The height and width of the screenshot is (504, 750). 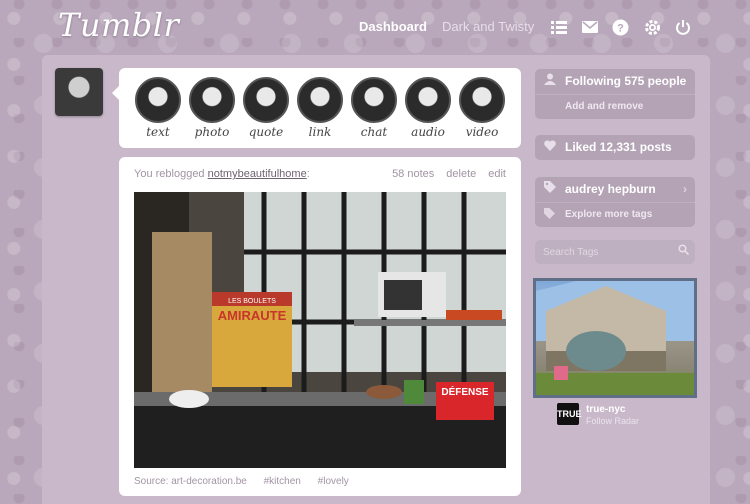 What do you see at coordinates (443, 174) in the screenshot?
I see `post-controls: 58 notes delete edit` at bounding box center [443, 174].